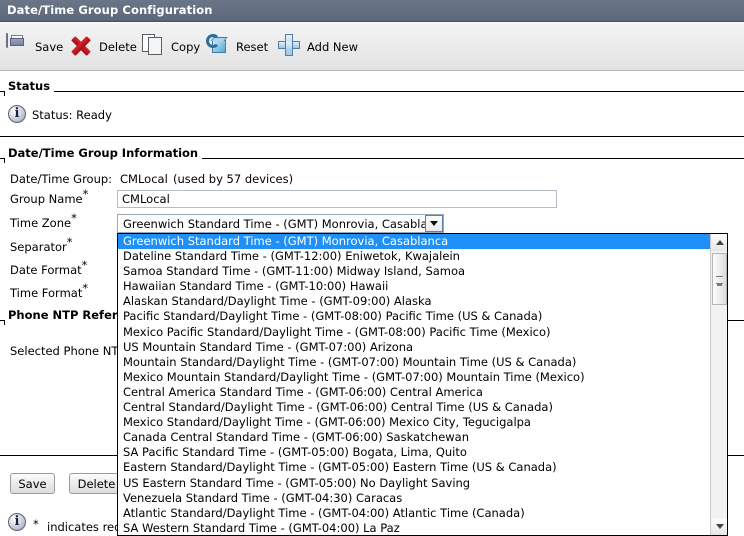 Image resolution: width=744 pixels, height=536 pixels. What do you see at coordinates (85, 288) in the screenshot?
I see `time-format-required-marker: *` at bounding box center [85, 288].